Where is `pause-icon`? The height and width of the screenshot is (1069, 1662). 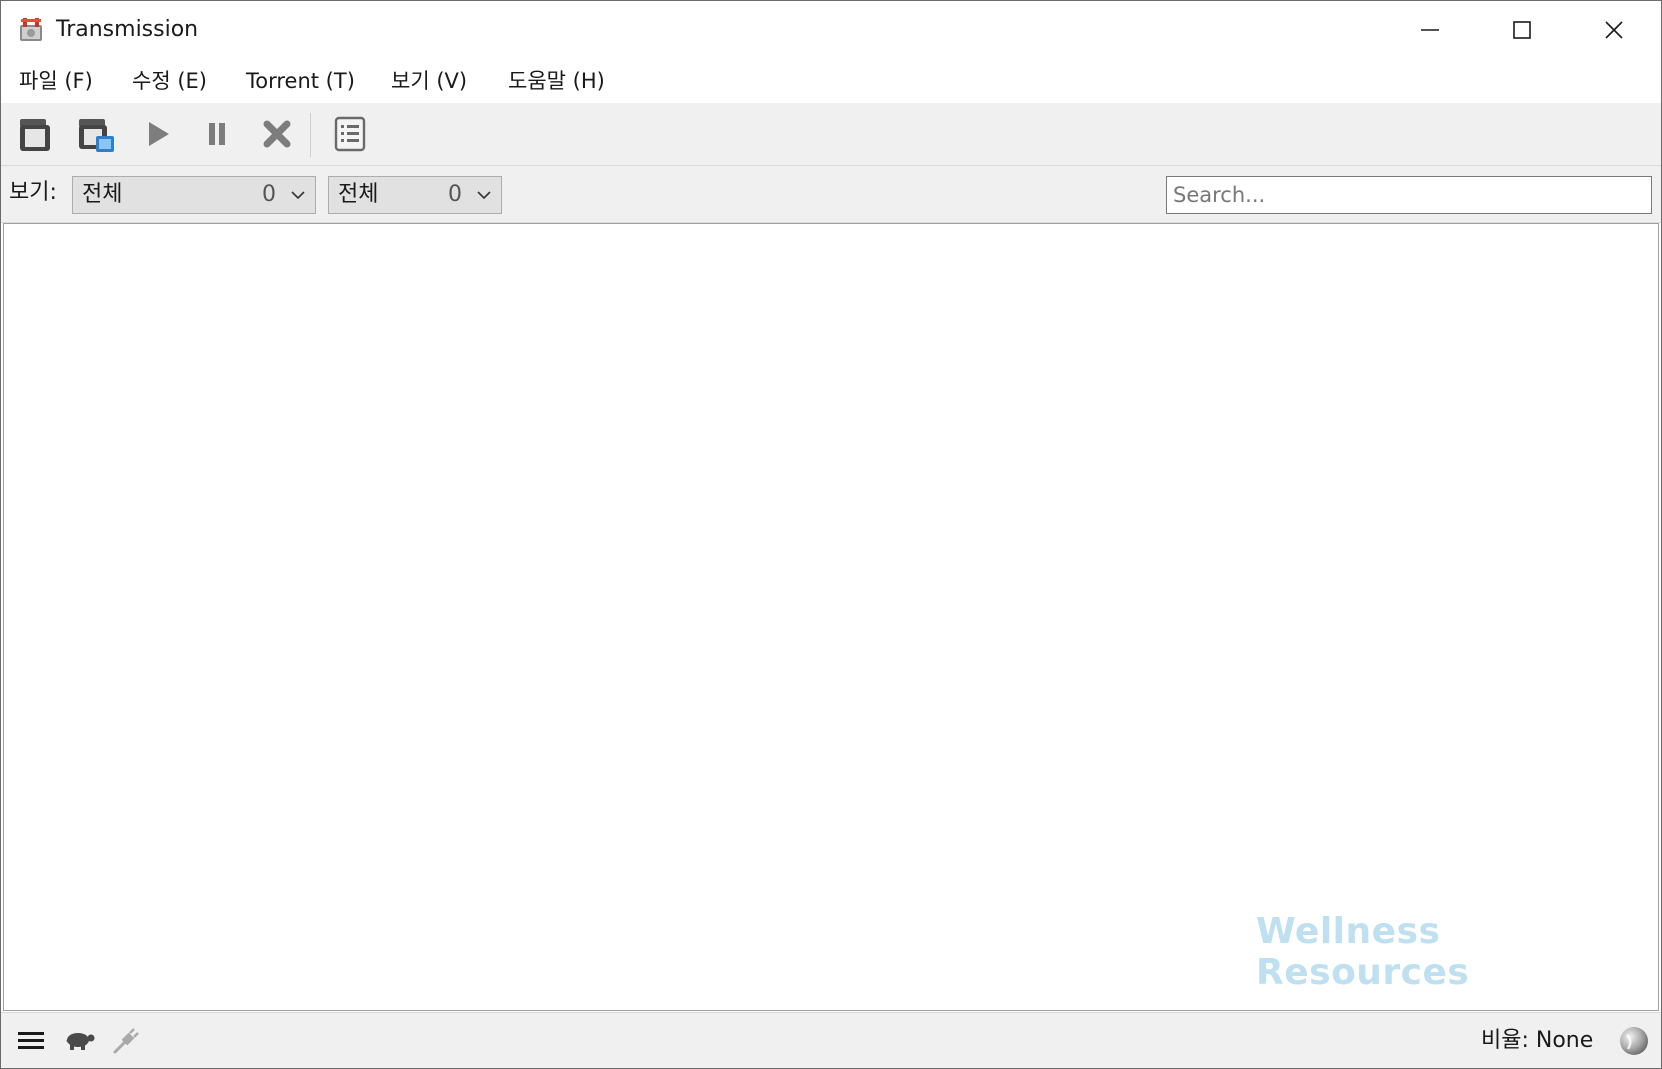 pause-icon is located at coordinates (217, 134).